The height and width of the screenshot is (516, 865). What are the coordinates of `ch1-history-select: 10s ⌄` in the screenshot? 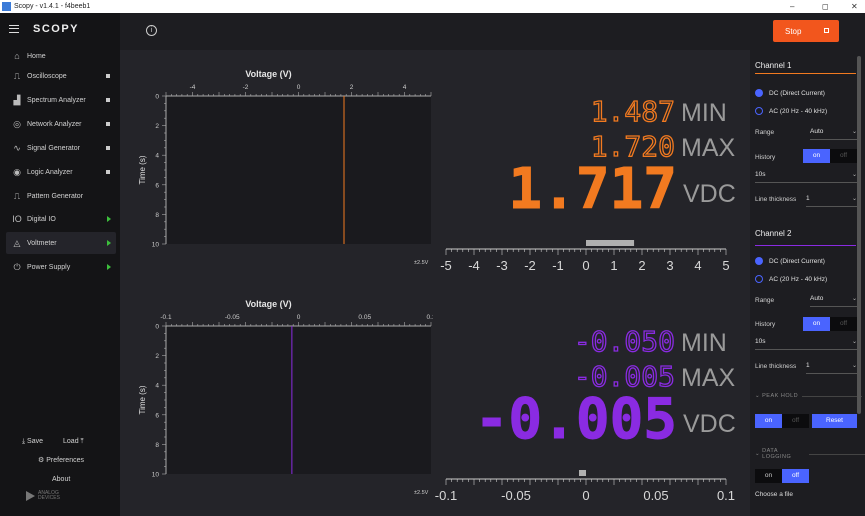 It's located at (806, 174).